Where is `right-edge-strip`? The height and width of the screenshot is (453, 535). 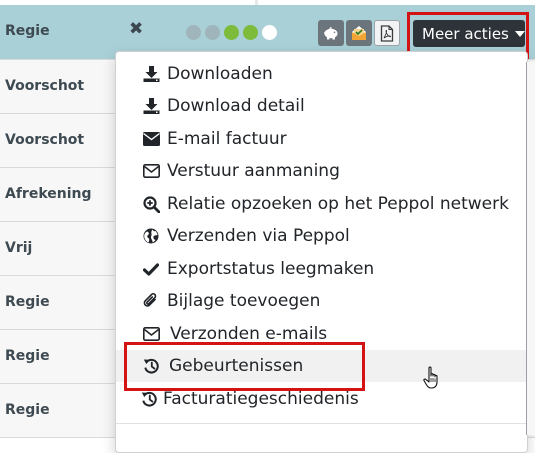
right-edge-strip is located at coordinates (530, 248).